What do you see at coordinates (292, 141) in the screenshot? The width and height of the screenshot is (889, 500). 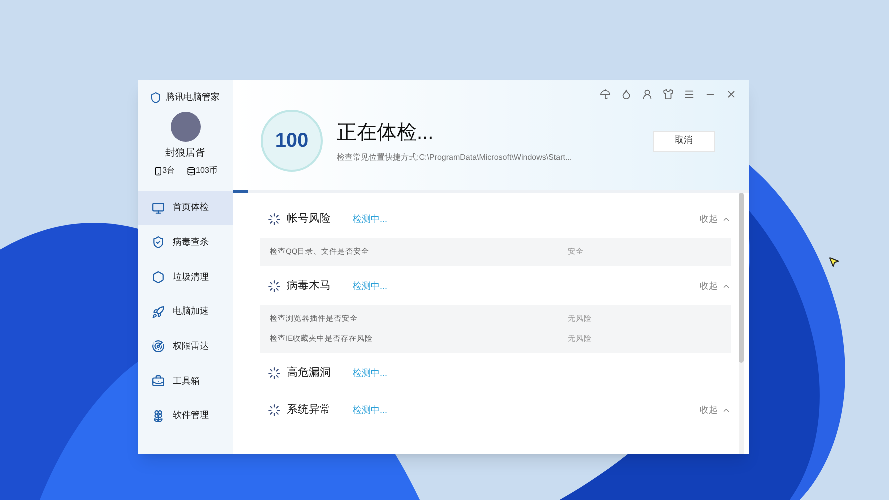 I see `score-value: 100` at bounding box center [292, 141].